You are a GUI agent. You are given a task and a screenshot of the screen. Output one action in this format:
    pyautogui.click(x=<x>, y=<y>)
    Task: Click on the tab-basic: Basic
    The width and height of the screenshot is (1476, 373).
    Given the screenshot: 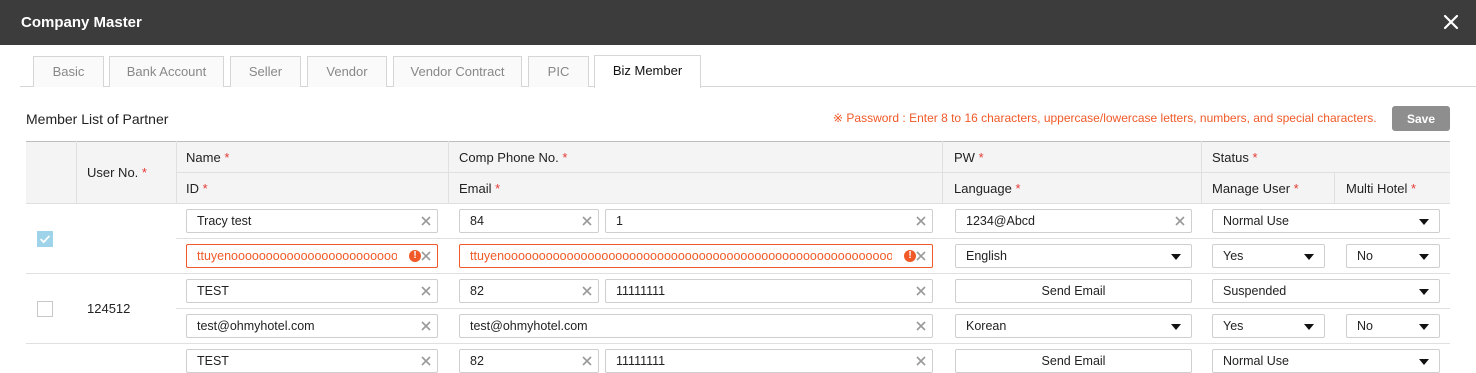 What is the action you would take?
    pyautogui.click(x=68, y=71)
    